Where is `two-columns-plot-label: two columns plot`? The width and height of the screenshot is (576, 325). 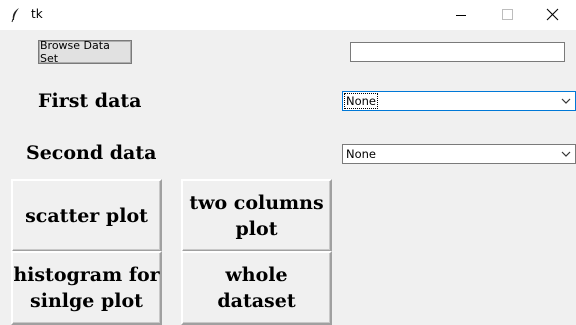
two-columns-plot-label: two columns plot is located at coordinates (256, 215).